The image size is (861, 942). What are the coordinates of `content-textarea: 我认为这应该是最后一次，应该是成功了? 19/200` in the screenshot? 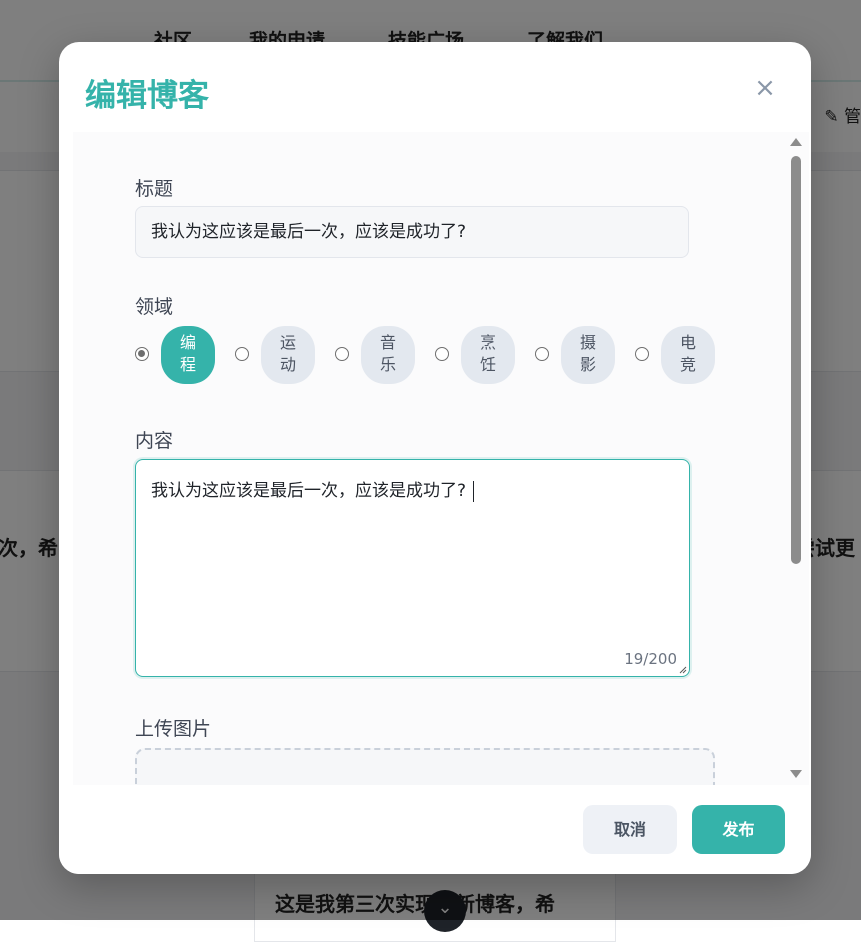 It's located at (412, 568).